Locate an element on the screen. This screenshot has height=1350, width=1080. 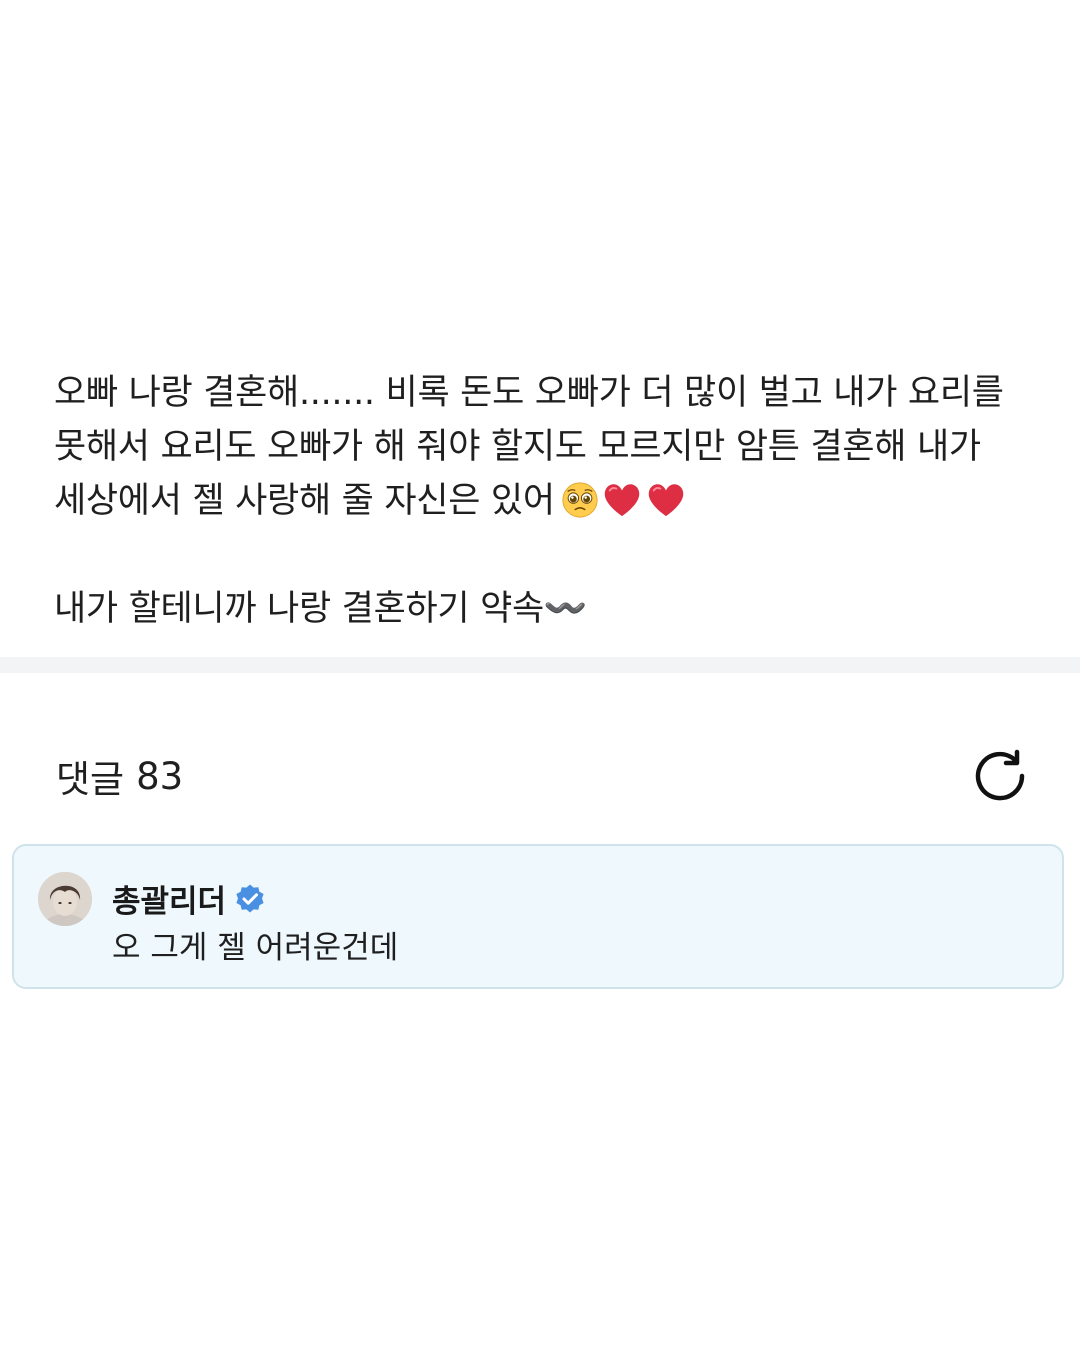
comment-author-name: 총괄리더 is located at coordinates (169, 902).